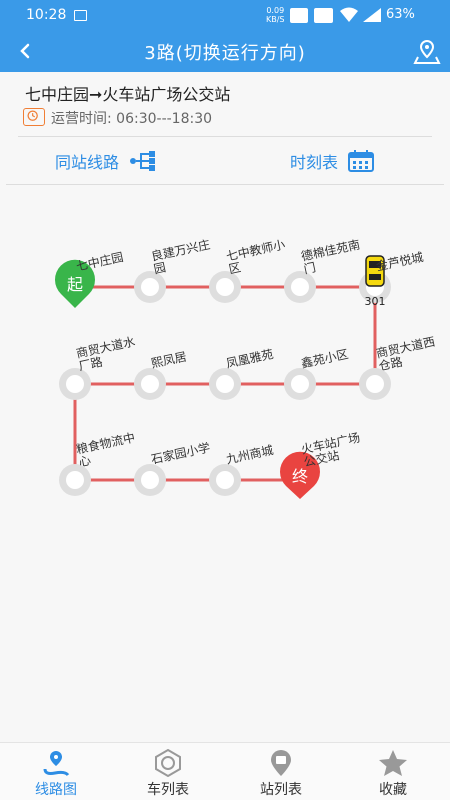 The width and height of the screenshot is (450, 800). Describe the element at coordinates (56, 790) in the screenshot. I see `nav-route-map-label: 线路图` at that location.